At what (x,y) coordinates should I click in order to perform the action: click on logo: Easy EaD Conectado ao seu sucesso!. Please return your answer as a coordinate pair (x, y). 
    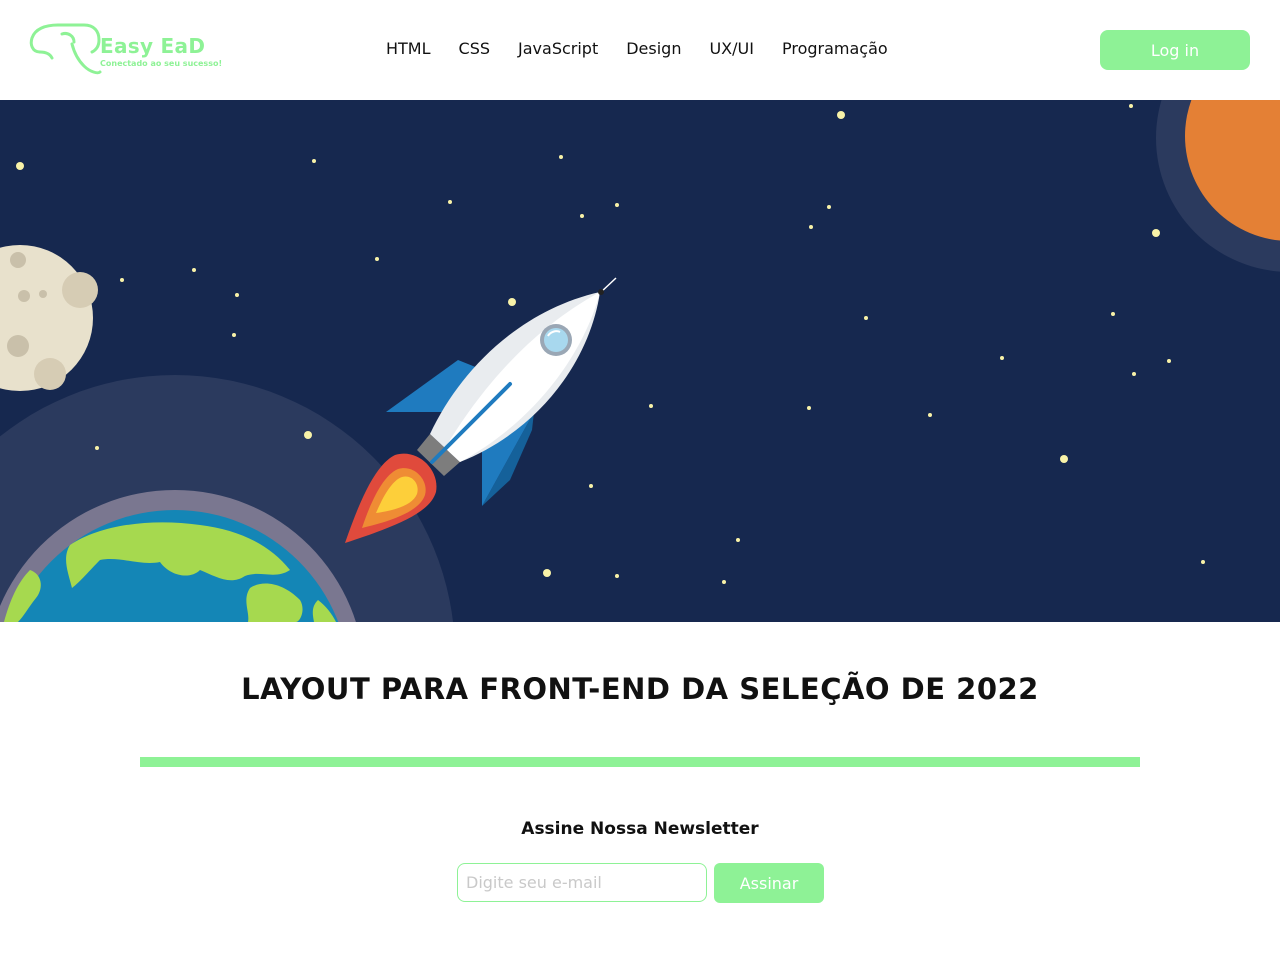
    Looking at the image, I should click on (125, 50).